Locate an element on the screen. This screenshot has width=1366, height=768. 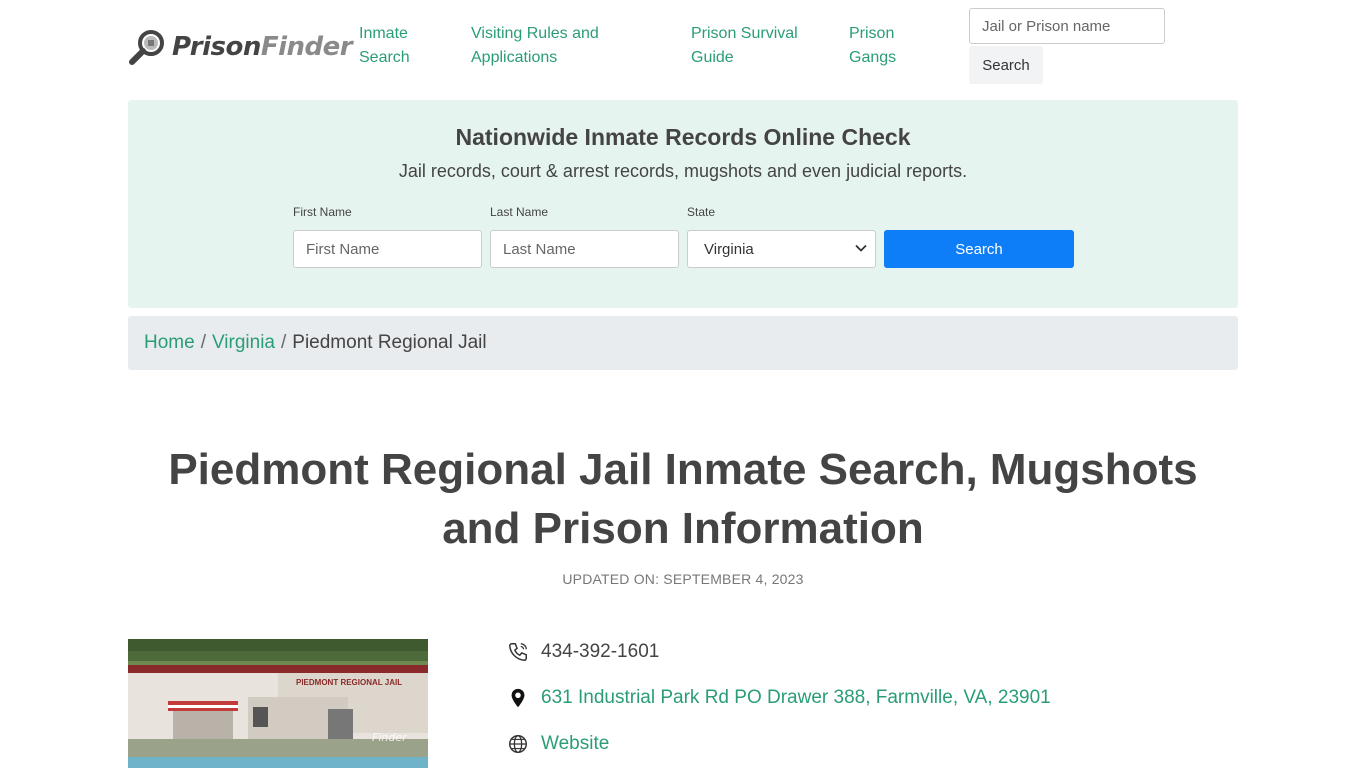
nav-prison-gangs: Prison Gangs is located at coordinates (884, 46).